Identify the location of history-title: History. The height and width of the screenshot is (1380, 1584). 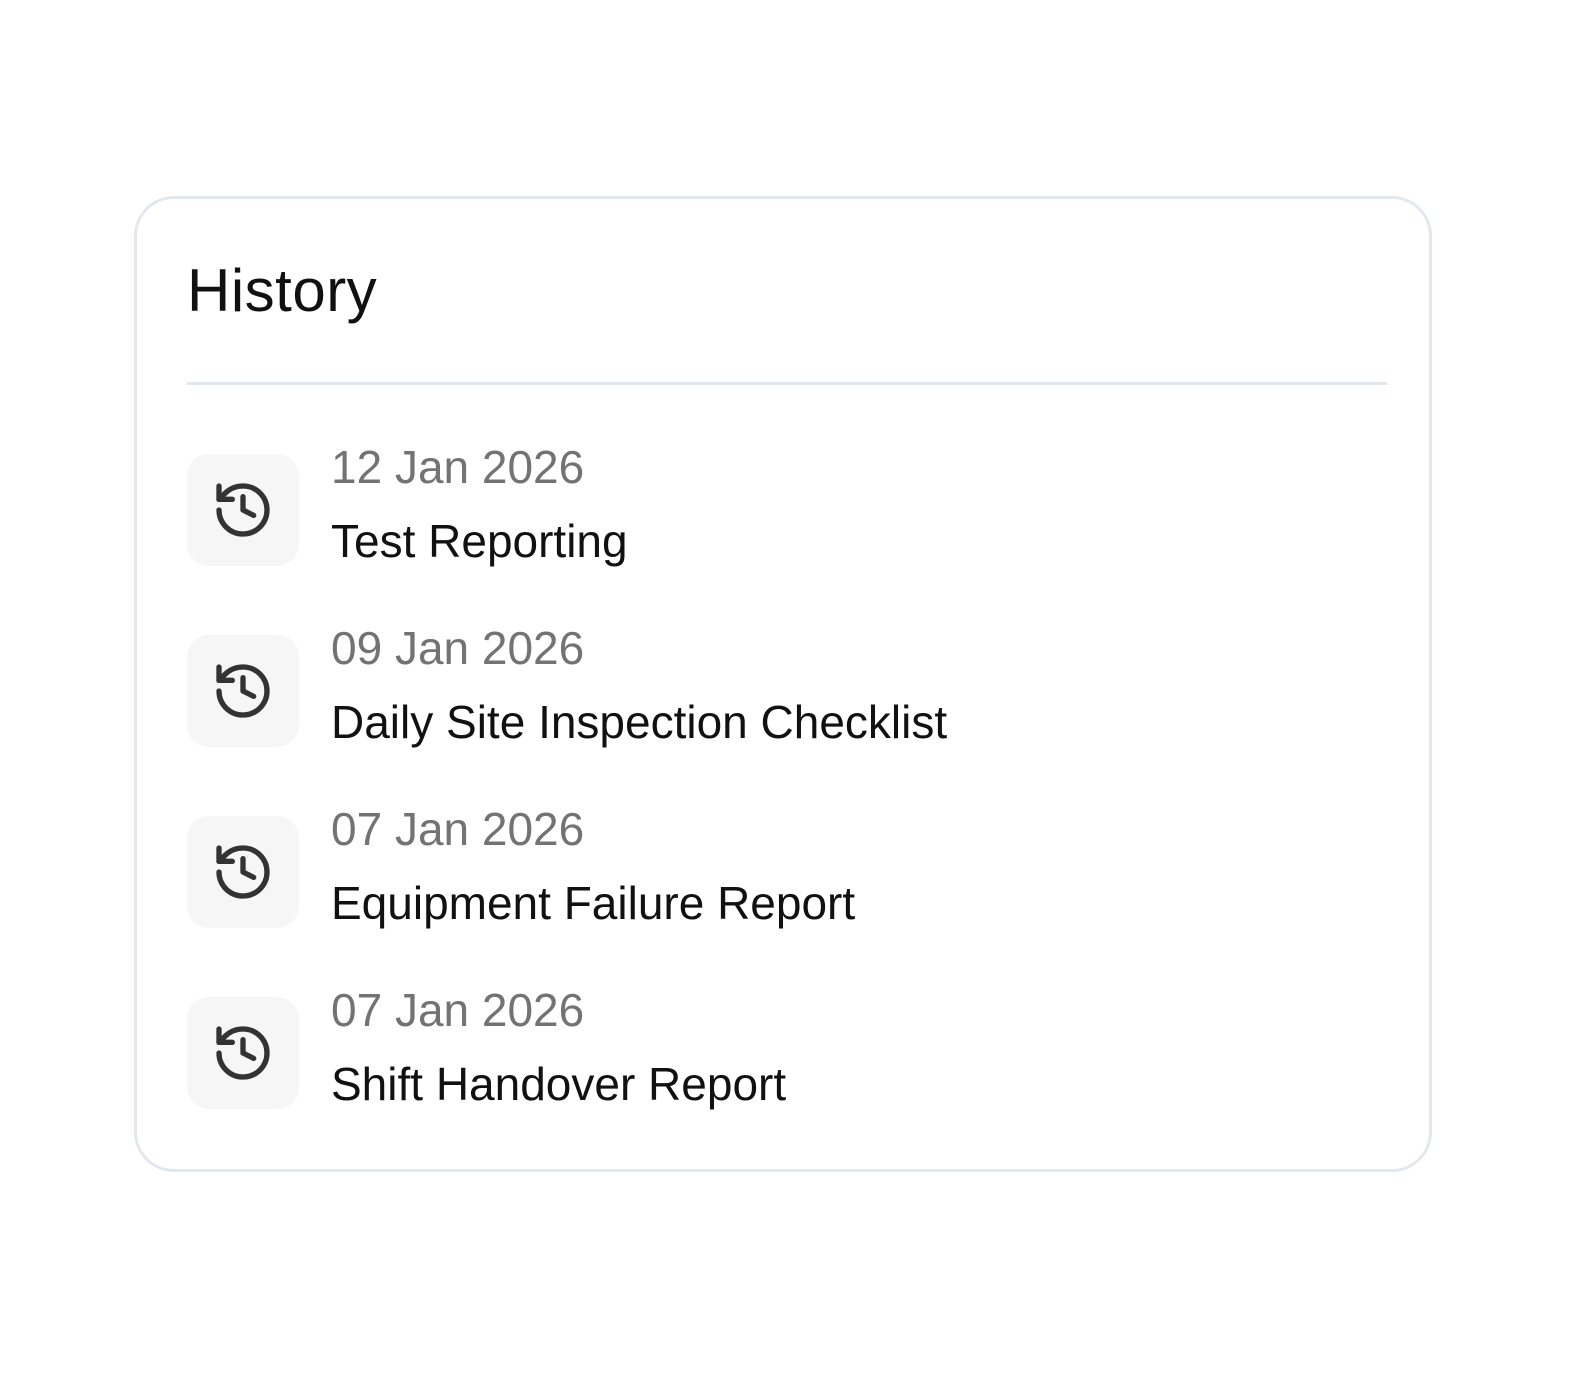
(282, 290).